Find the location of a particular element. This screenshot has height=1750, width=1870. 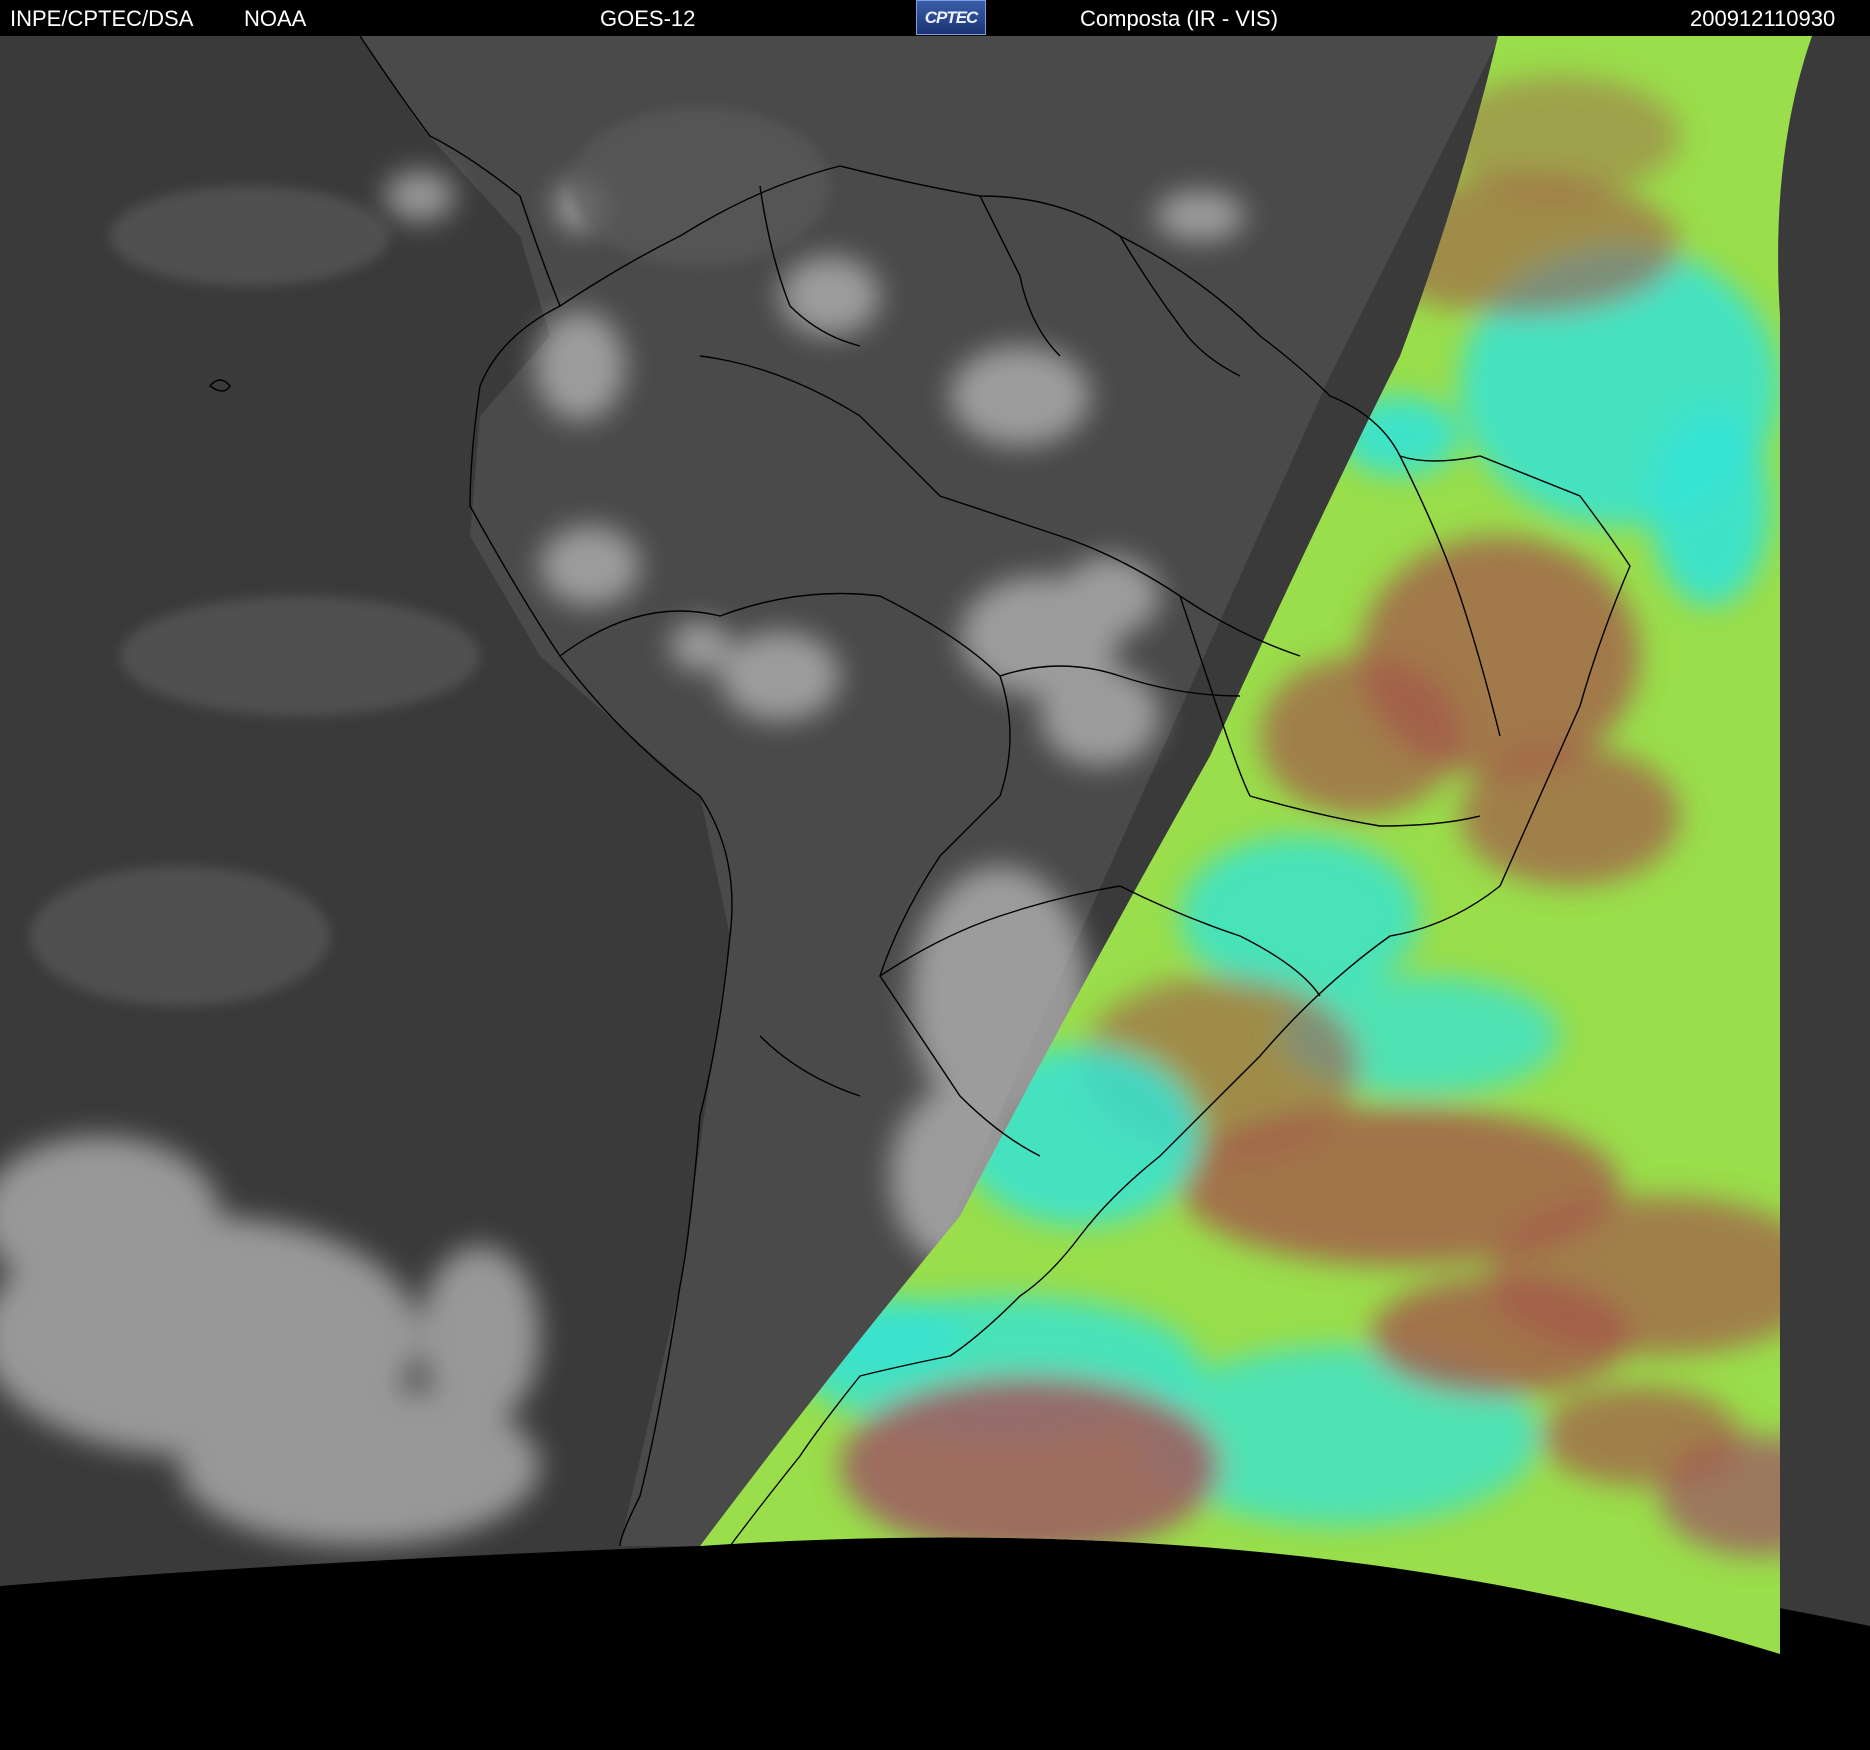

logo-text: CPTEC is located at coordinates (951, 17).